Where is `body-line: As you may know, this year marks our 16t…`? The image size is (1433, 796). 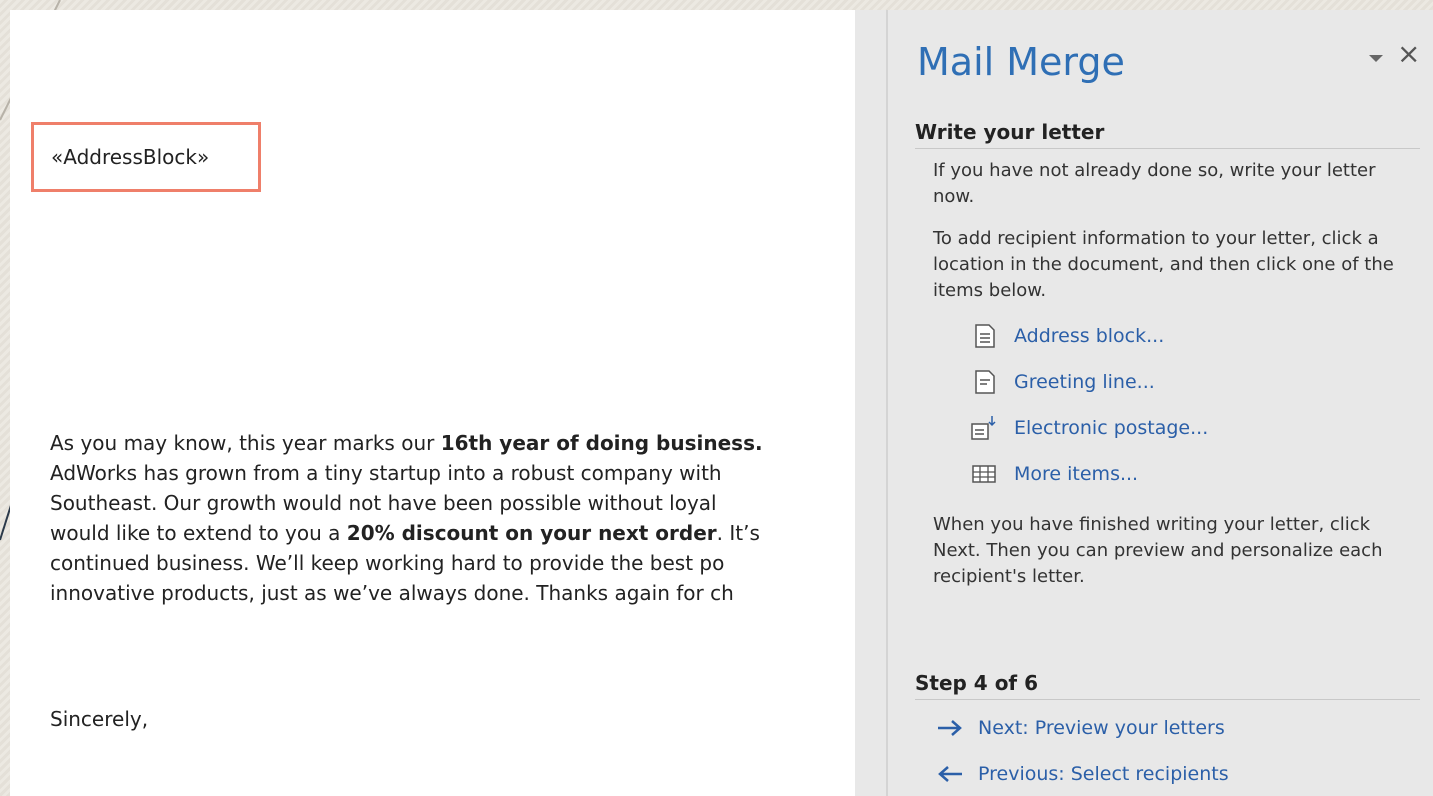
body-line: As you may know, this year marks our 16t… is located at coordinates (406, 443).